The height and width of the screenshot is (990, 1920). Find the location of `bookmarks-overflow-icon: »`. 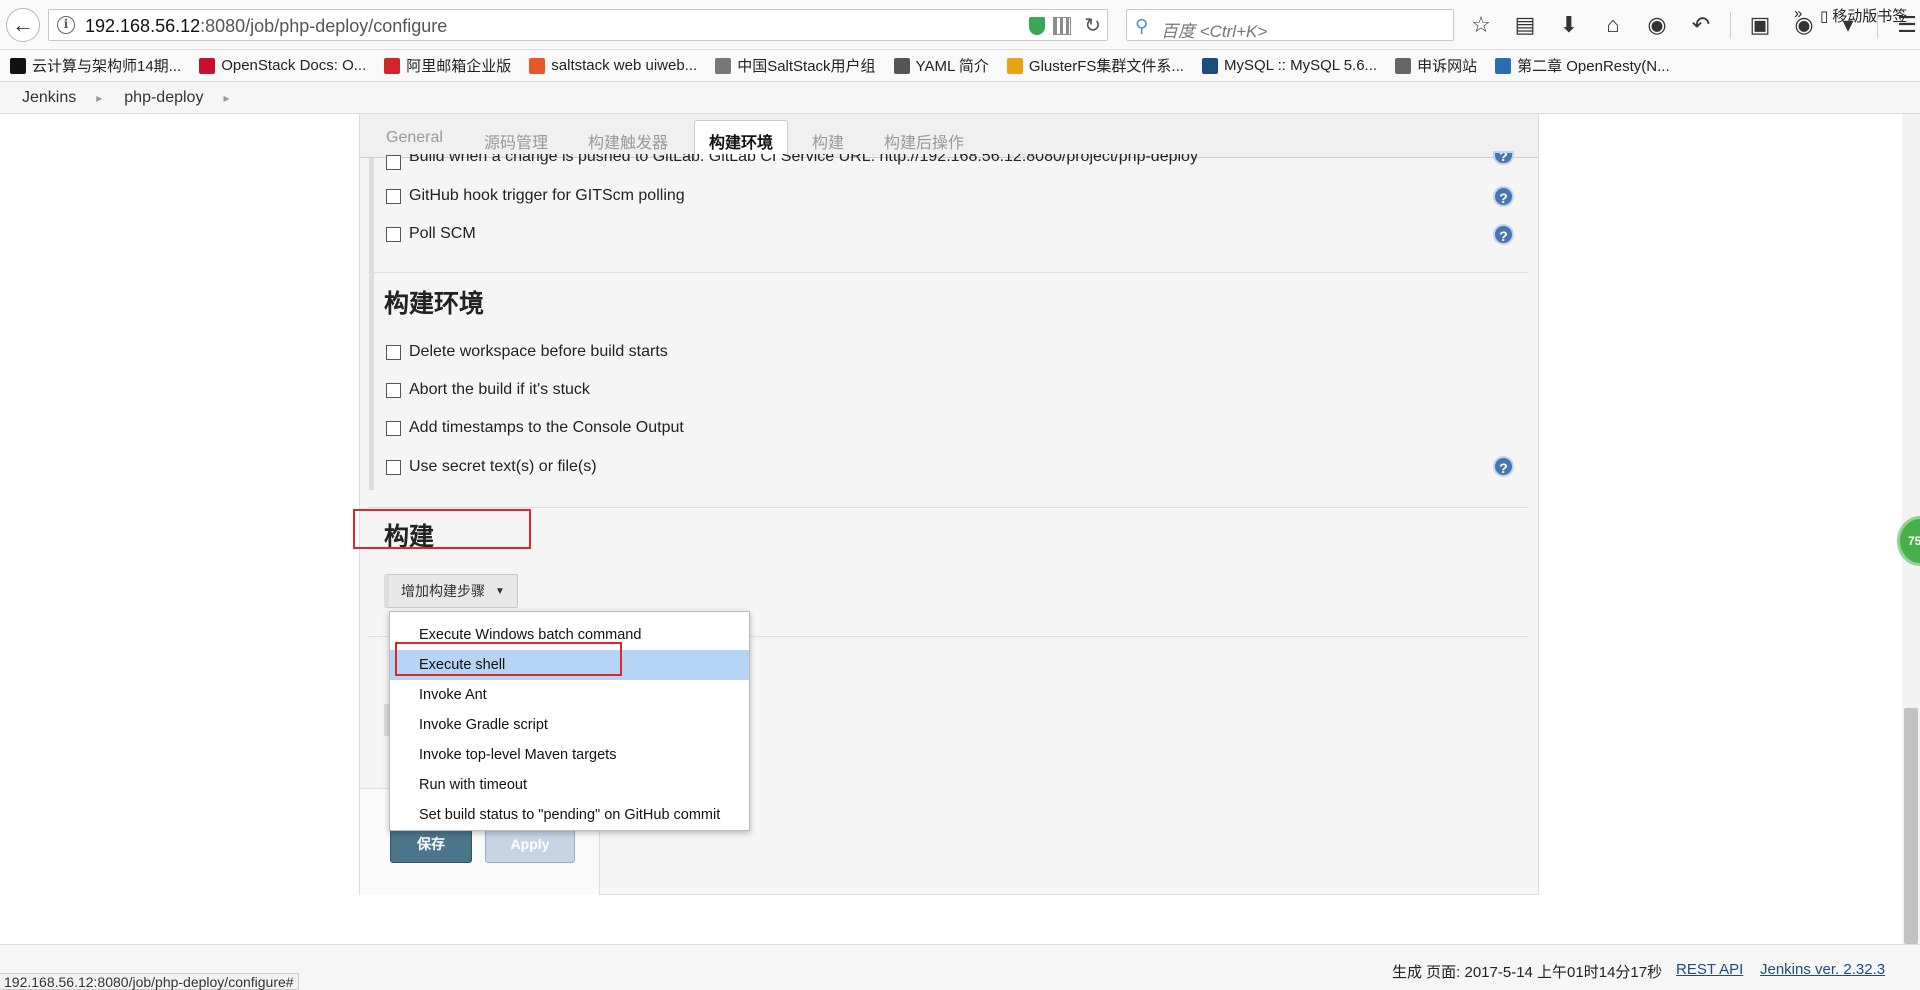

bookmarks-overflow-icon: » is located at coordinates (1798, 13).